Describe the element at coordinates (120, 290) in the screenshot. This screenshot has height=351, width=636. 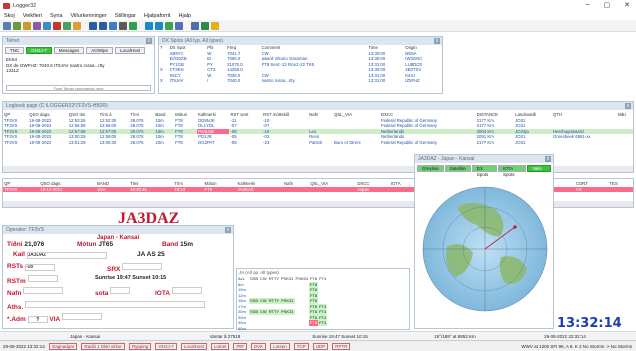
I see `sota-input` at that location.